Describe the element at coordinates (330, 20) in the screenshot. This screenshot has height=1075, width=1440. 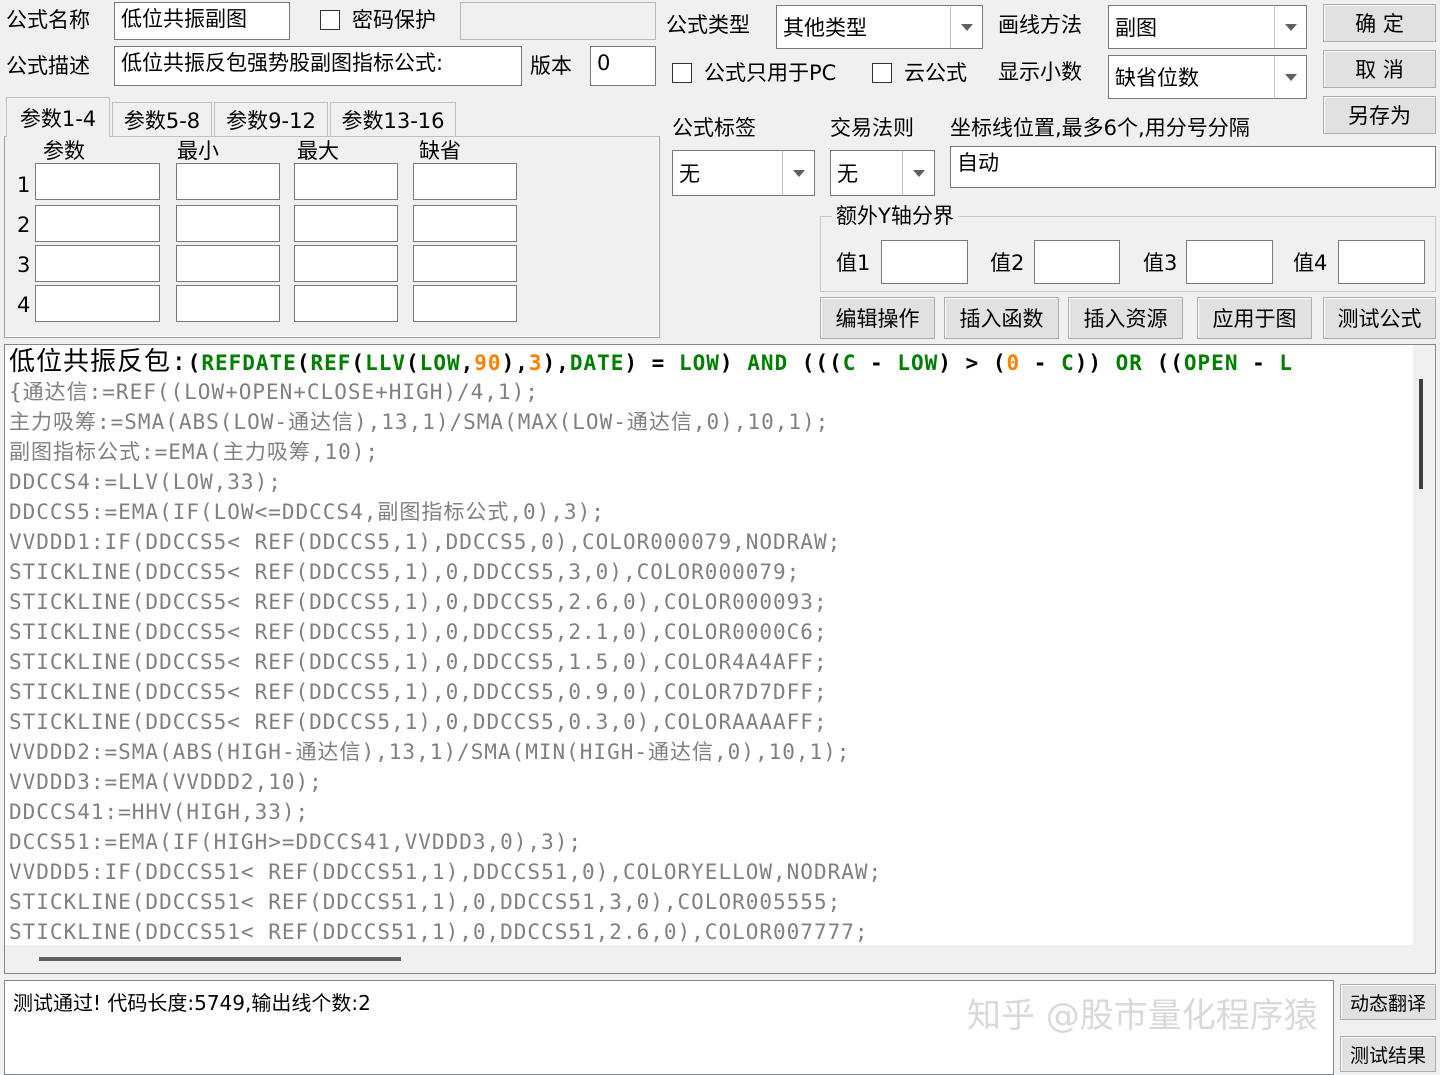
I see `password-checkbox` at that location.